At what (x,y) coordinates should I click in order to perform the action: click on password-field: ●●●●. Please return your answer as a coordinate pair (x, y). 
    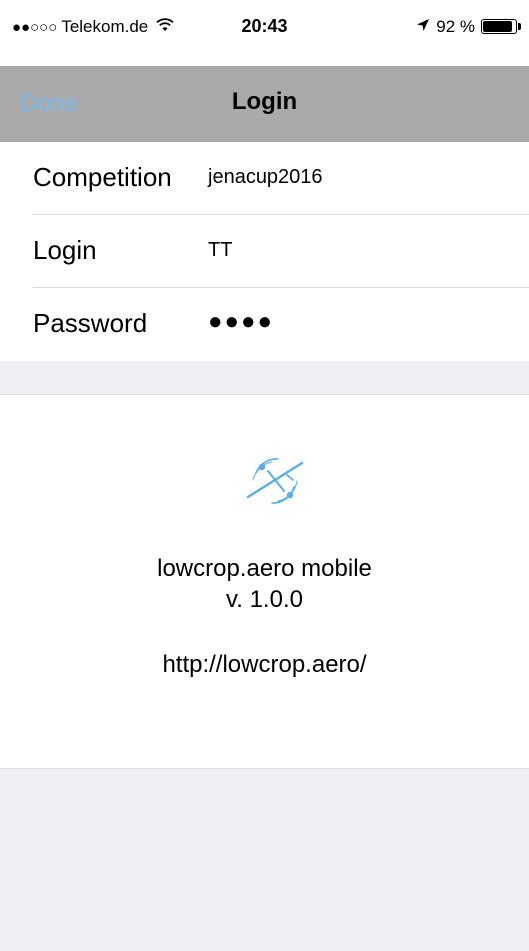
    Looking at the image, I should click on (358, 322).